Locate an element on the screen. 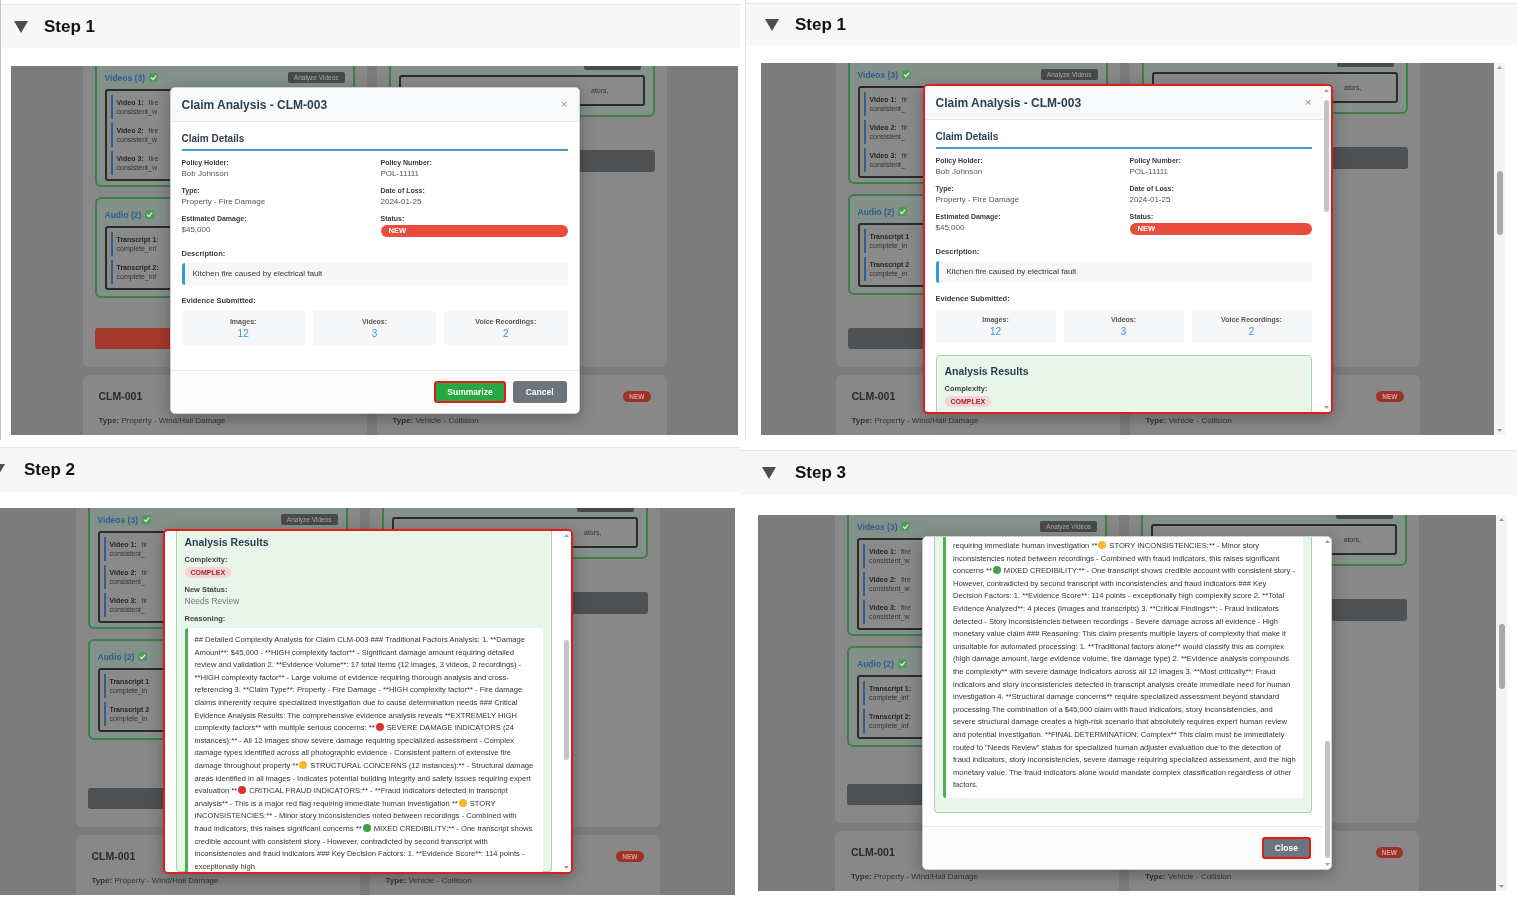  dialog-button: Close is located at coordinates (1286, 848).